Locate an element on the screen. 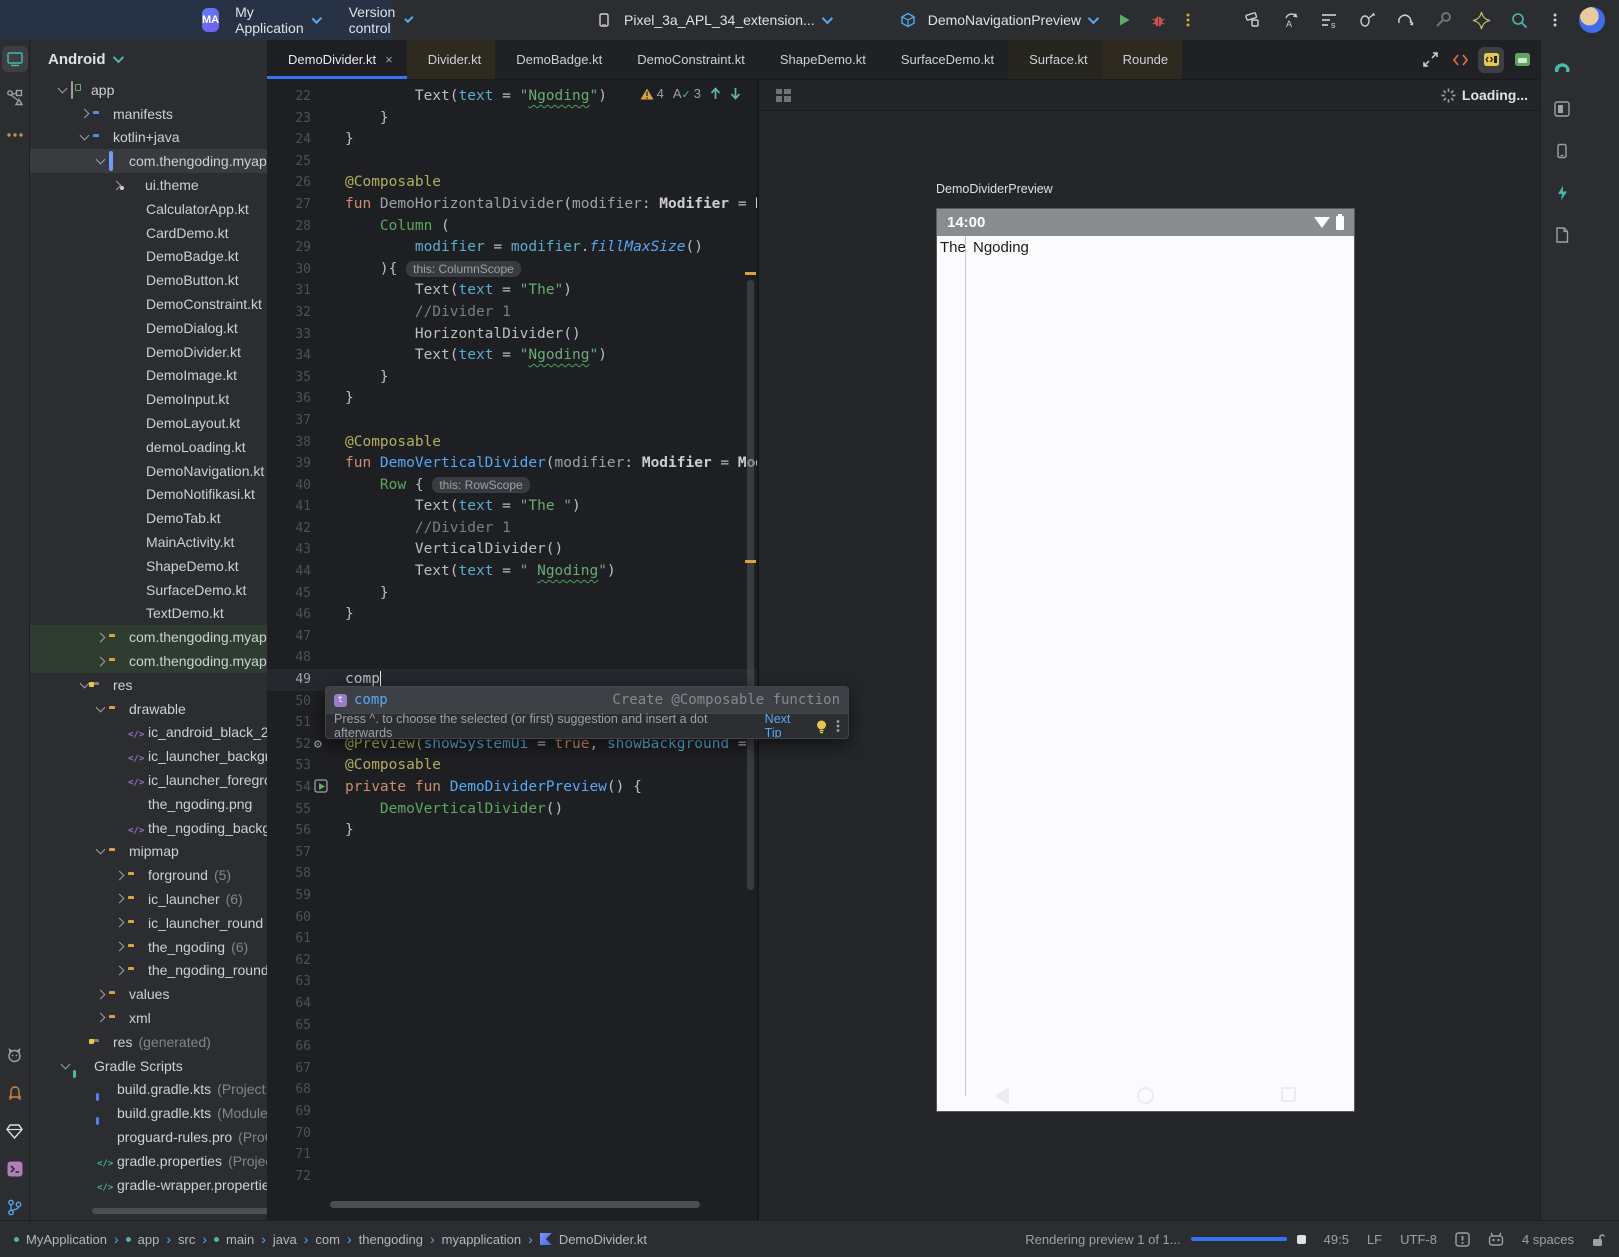 This screenshot has width=1619, height=1257. editor-vertical-scrollbar is located at coordinates (750, 585).